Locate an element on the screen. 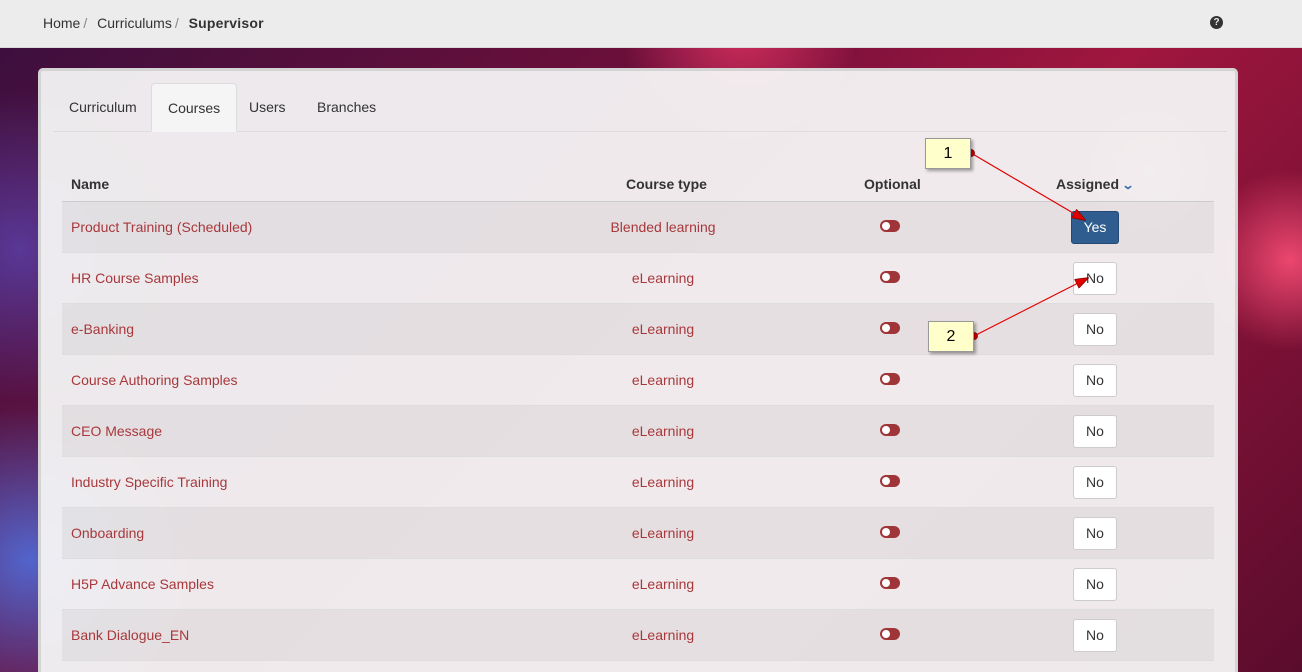  table-header: Name Course type Optional Assigned ⌄ is located at coordinates (638, 182).